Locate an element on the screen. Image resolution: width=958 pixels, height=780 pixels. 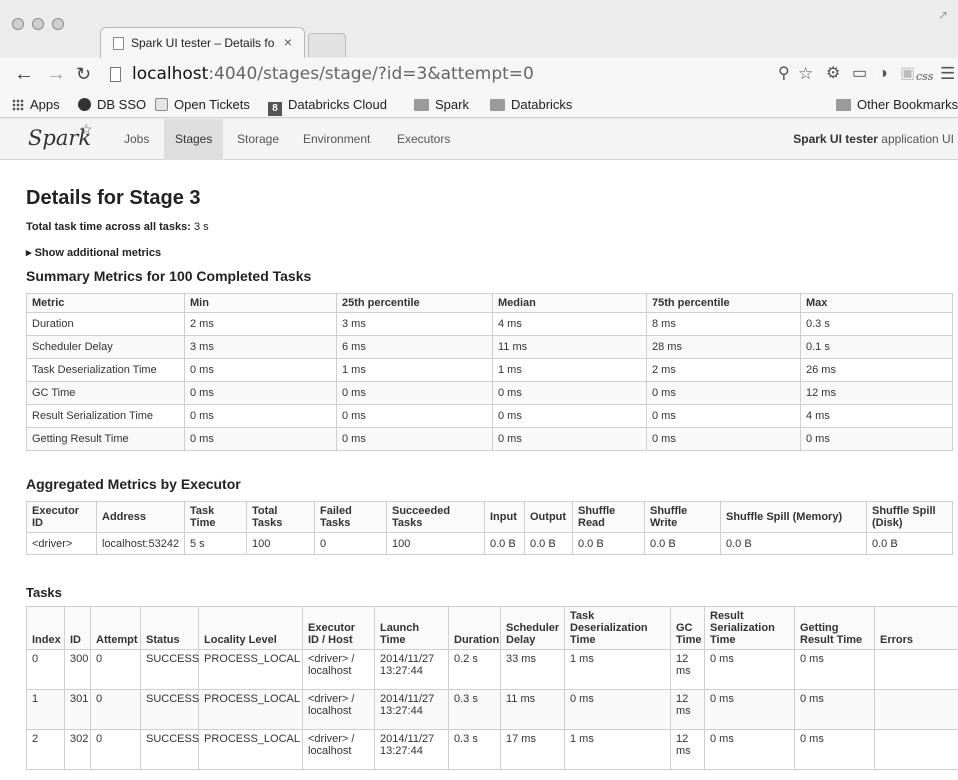
folder-icon is located at coordinates (497, 105).